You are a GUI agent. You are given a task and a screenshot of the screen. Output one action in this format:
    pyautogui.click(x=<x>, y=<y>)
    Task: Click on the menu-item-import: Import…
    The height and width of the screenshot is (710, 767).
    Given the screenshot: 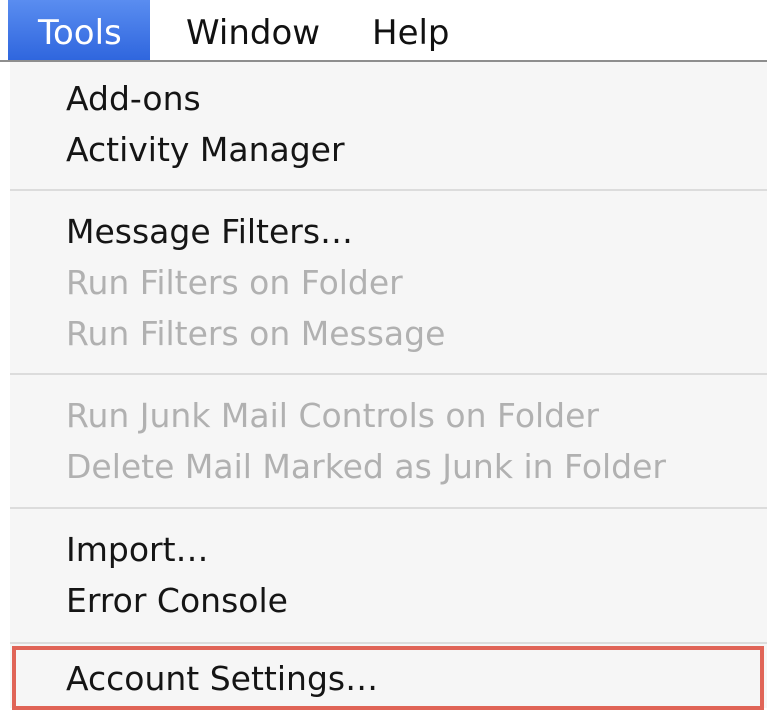 What is the action you would take?
    pyautogui.click(x=385, y=550)
    